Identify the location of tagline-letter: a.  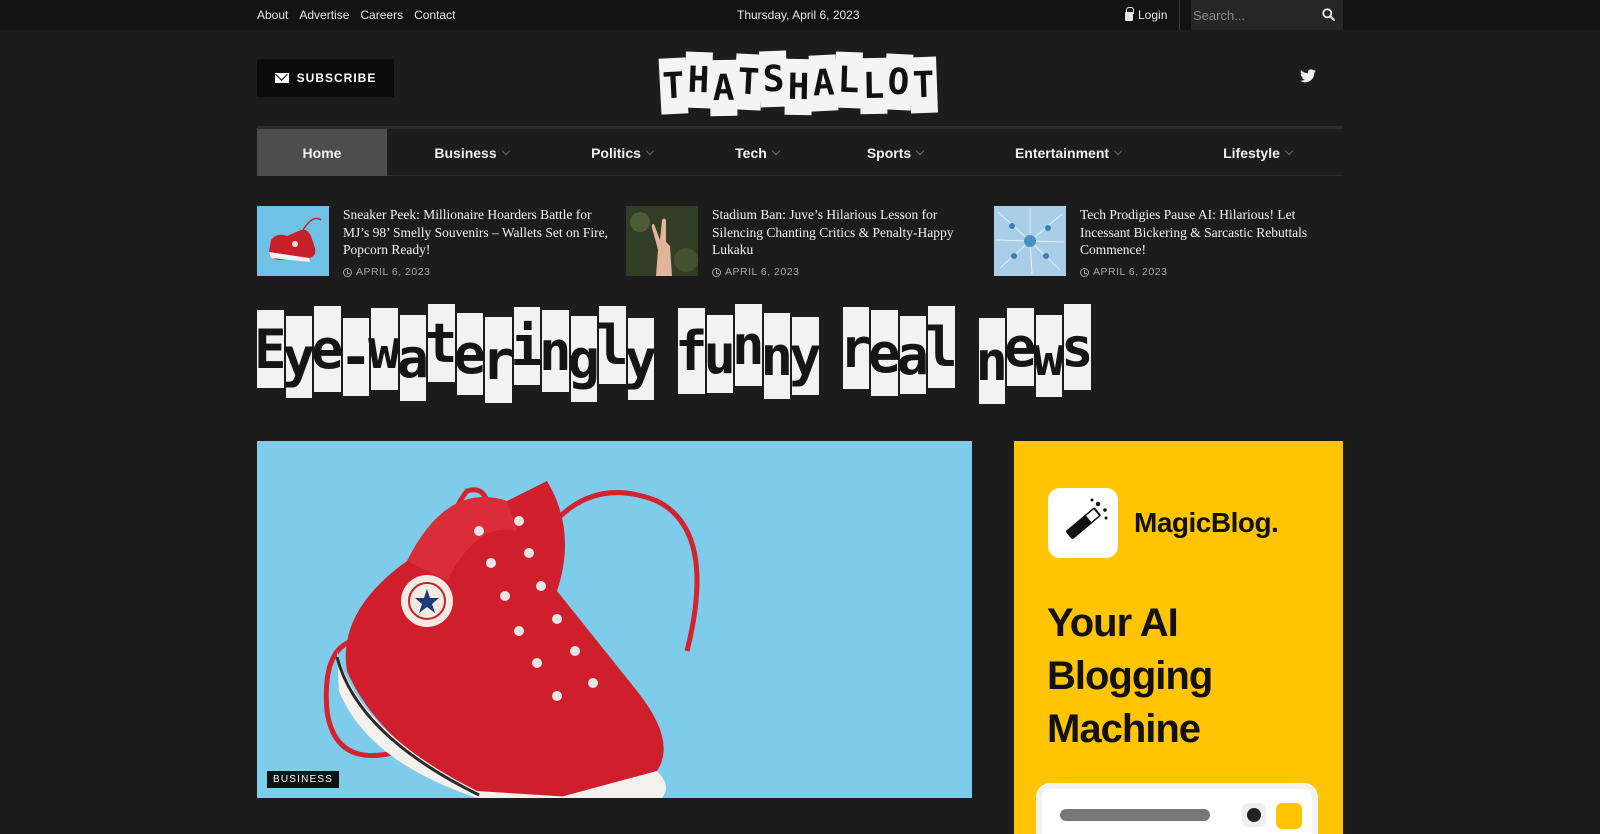
(913, 355).